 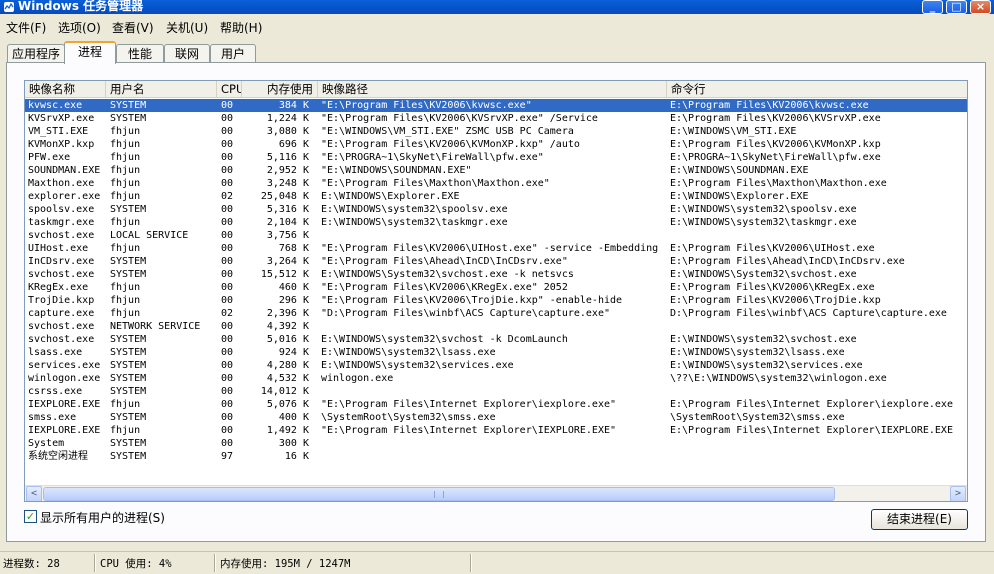 What do you see at coordinates (284, 196) in the screenshot?
I see `process-memory: 25,048 K` at bounding box center [284, 196].